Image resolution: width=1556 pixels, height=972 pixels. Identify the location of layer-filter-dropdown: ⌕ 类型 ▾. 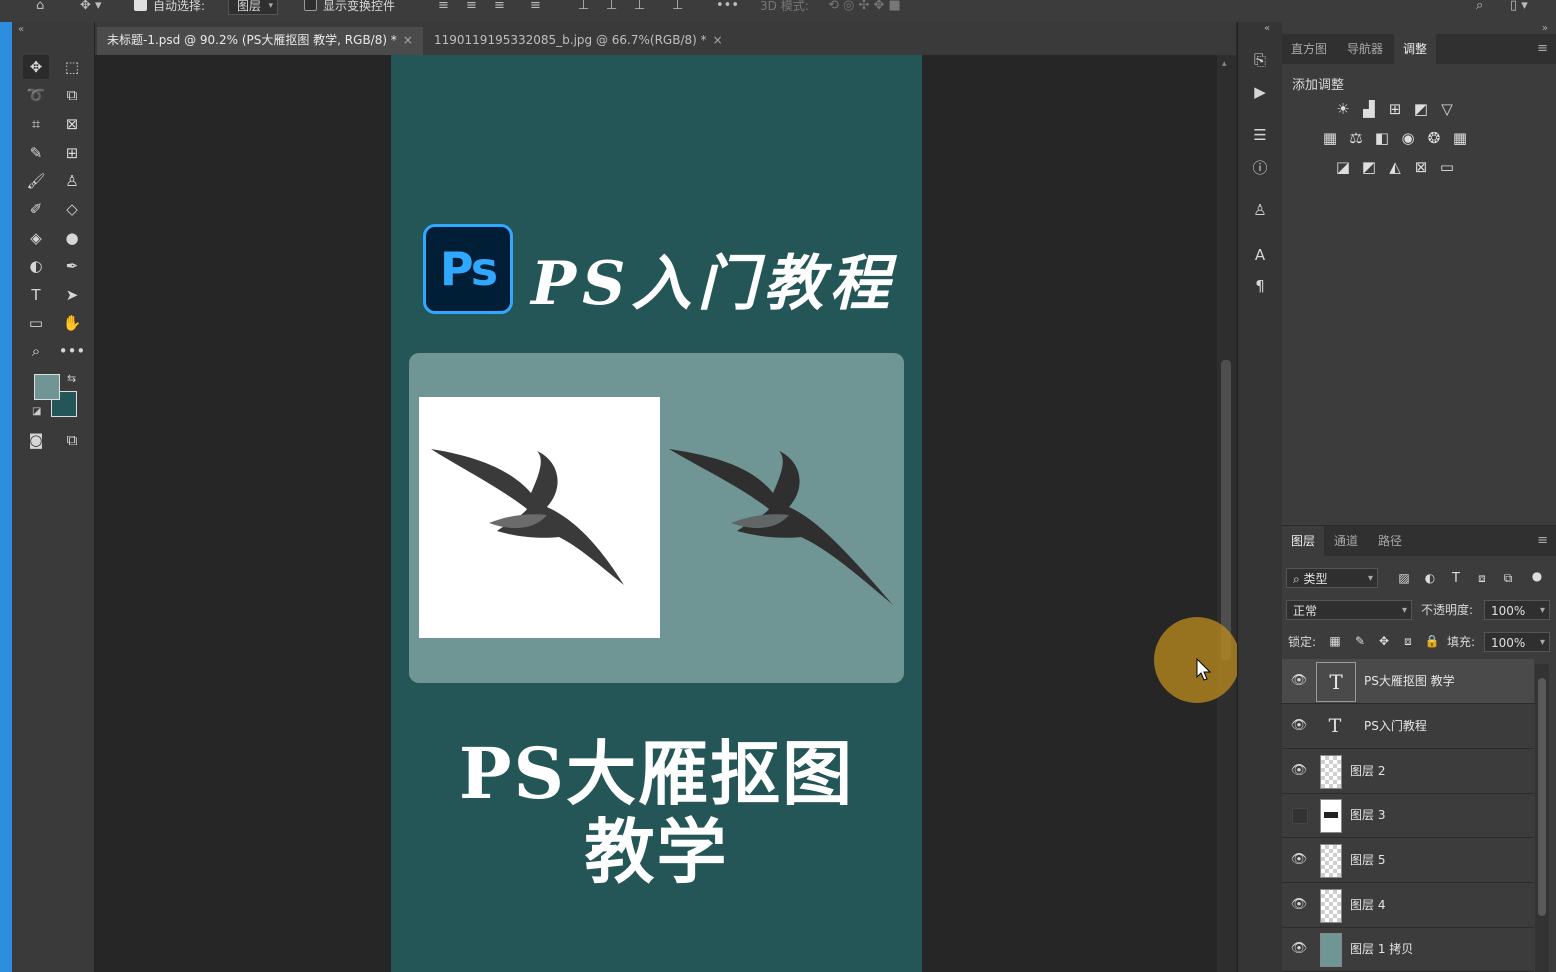
(1332, 578).